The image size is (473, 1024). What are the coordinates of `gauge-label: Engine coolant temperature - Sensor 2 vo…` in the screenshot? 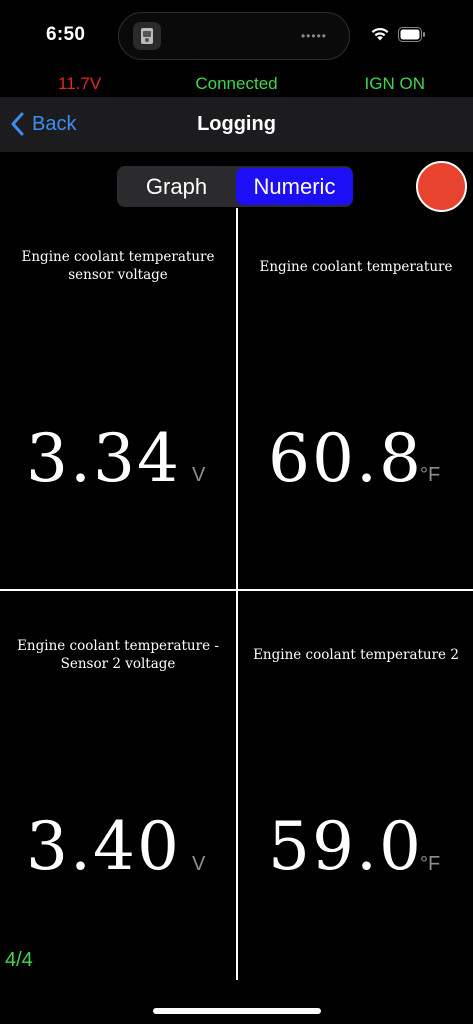 It's located at (118, 655).